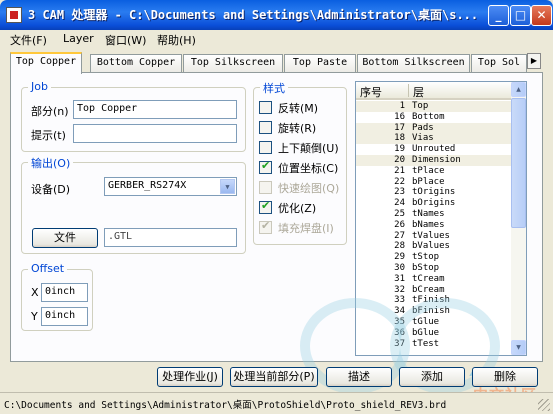 Image resolution: width=553 pixels, height=414 pixels. Describe the element at coordinates (399, 267) in the screenshot. I see `layer-number: 30` at that location.